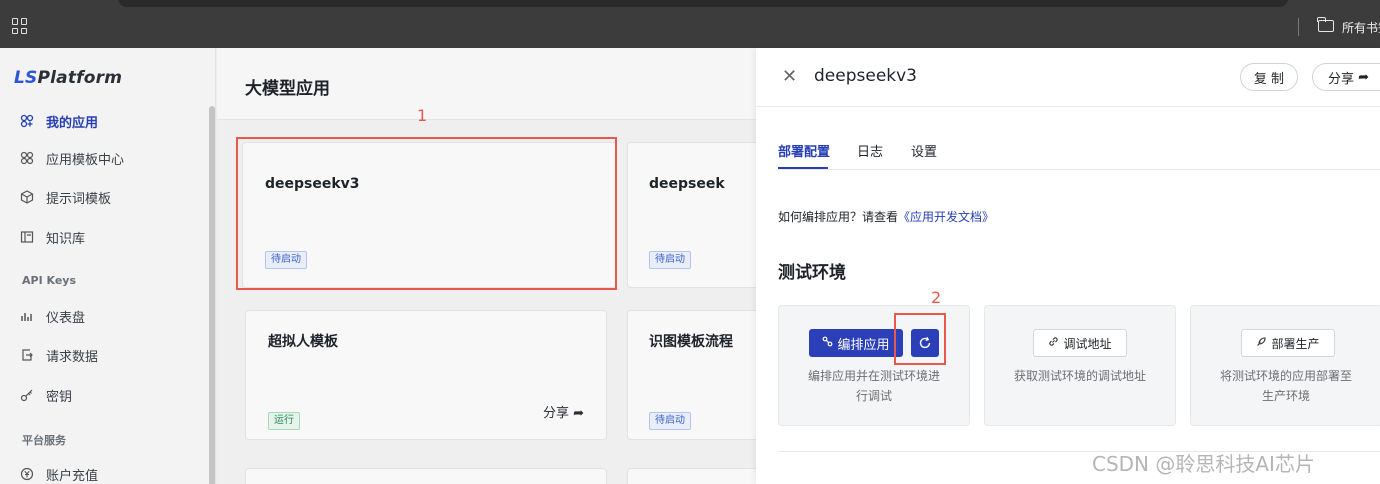  I want to click on rocket-icon, so click(1261, 343).